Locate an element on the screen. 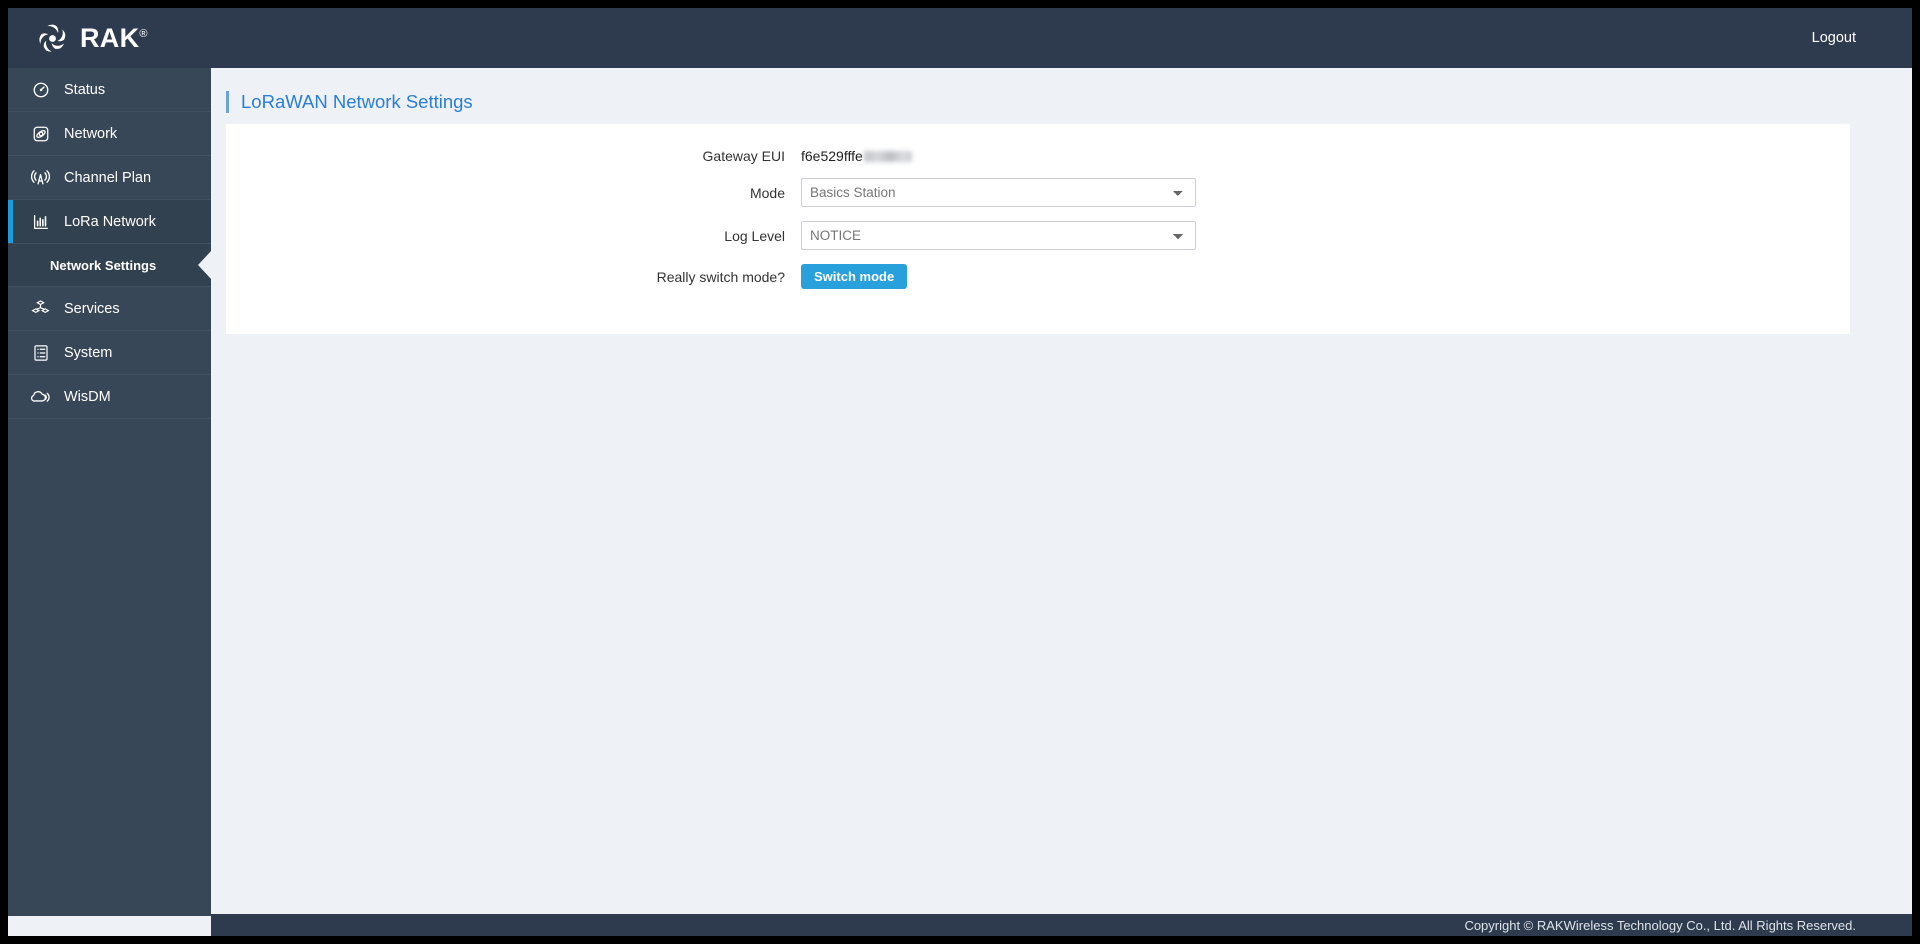 Image resolution: width=1920 pixels, height=944 pixels. gateway-eui-value-container: f6e529fffe is located at coordinates (856, 156).